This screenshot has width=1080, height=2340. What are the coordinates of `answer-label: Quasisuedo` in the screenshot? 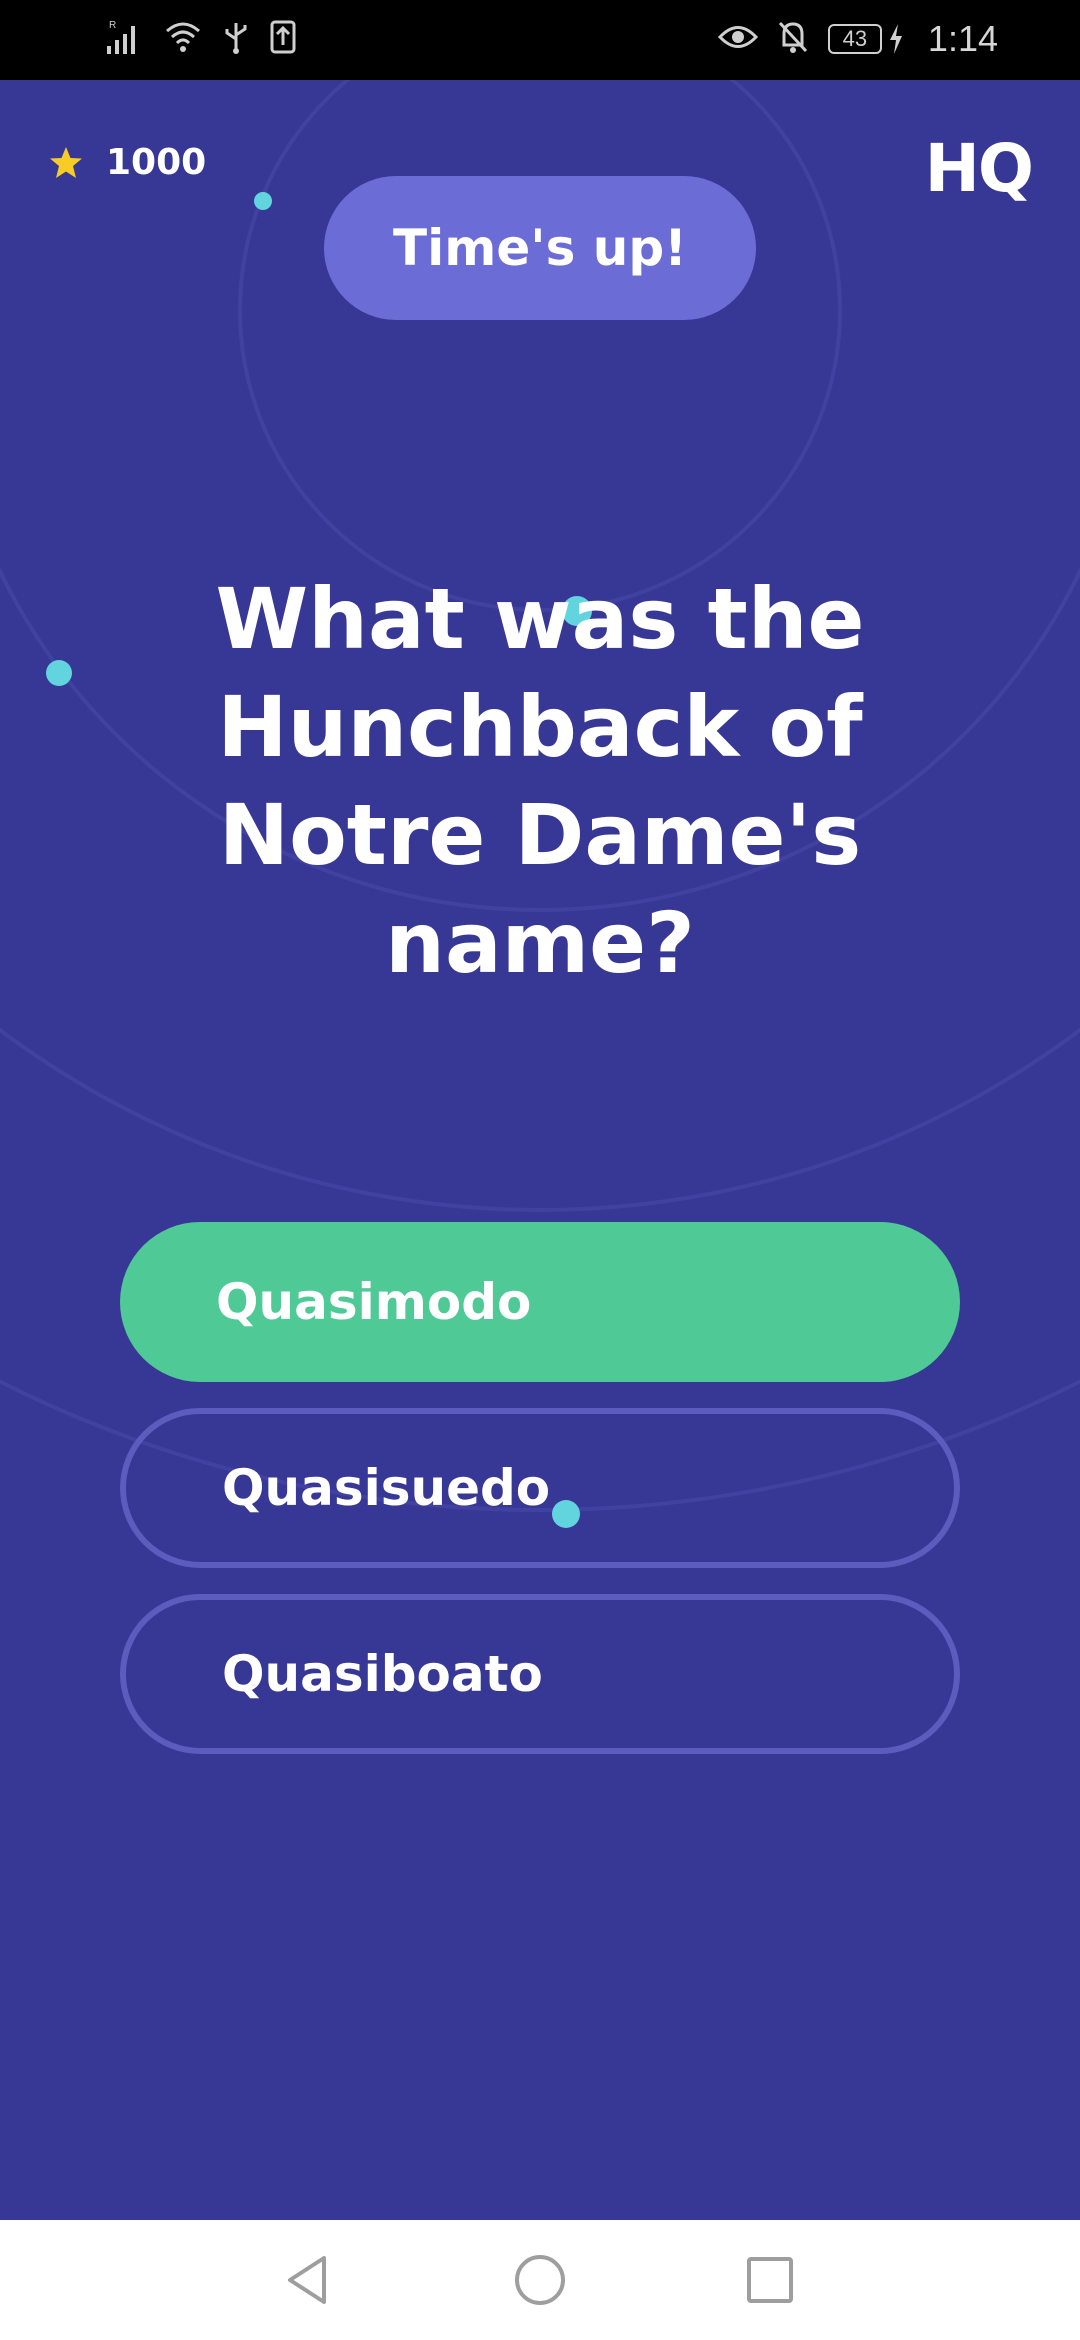 It's located at (386, 1488).